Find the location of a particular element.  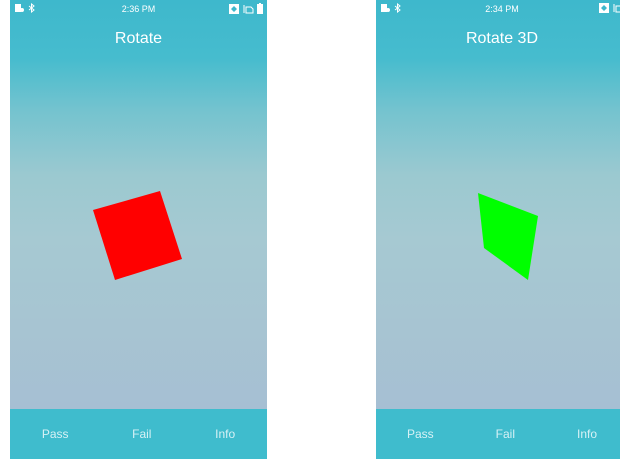

red-rotated-square is located at coordinates (137, 235).